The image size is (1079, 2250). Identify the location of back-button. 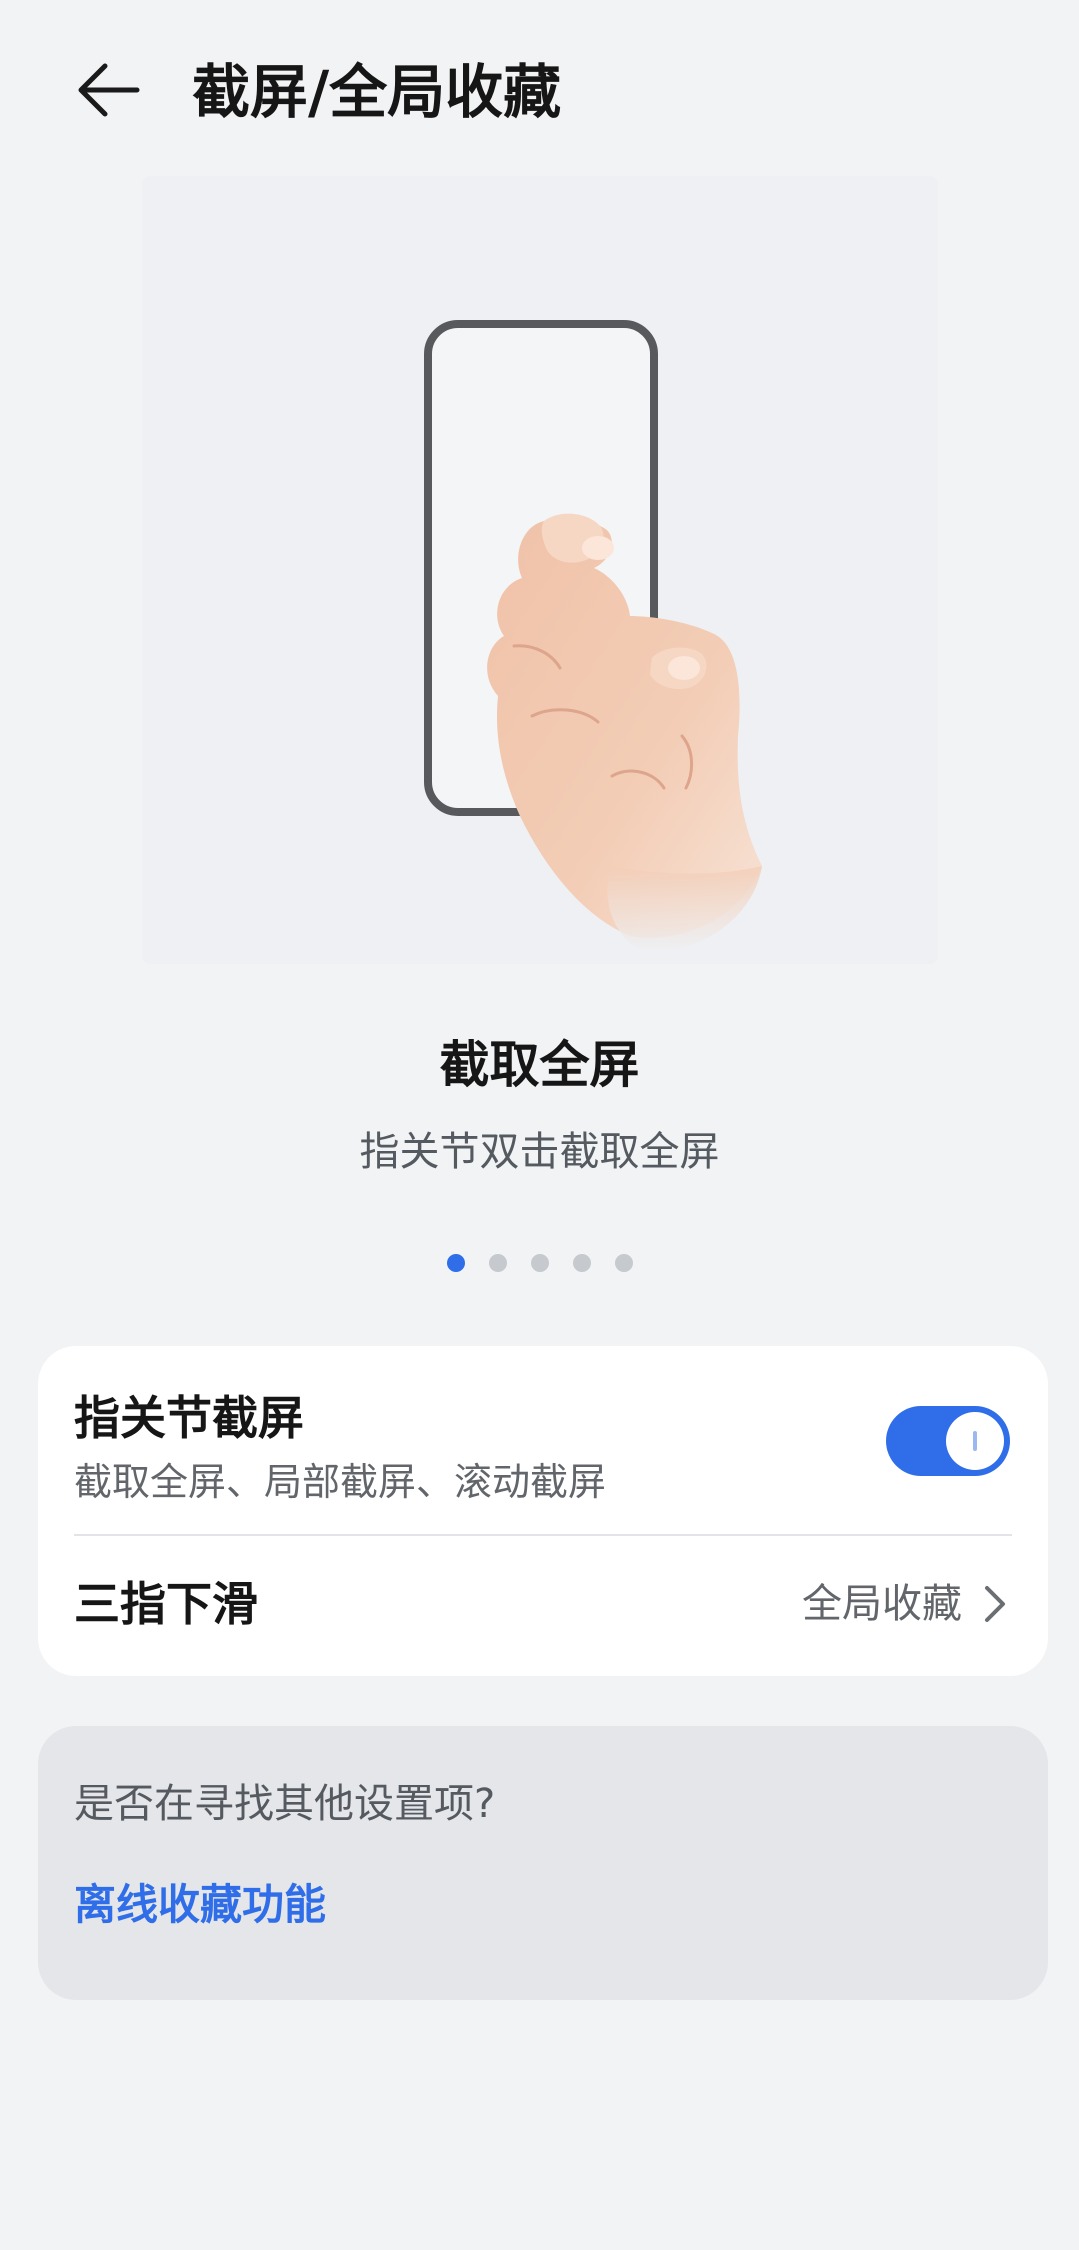
(108, 90).